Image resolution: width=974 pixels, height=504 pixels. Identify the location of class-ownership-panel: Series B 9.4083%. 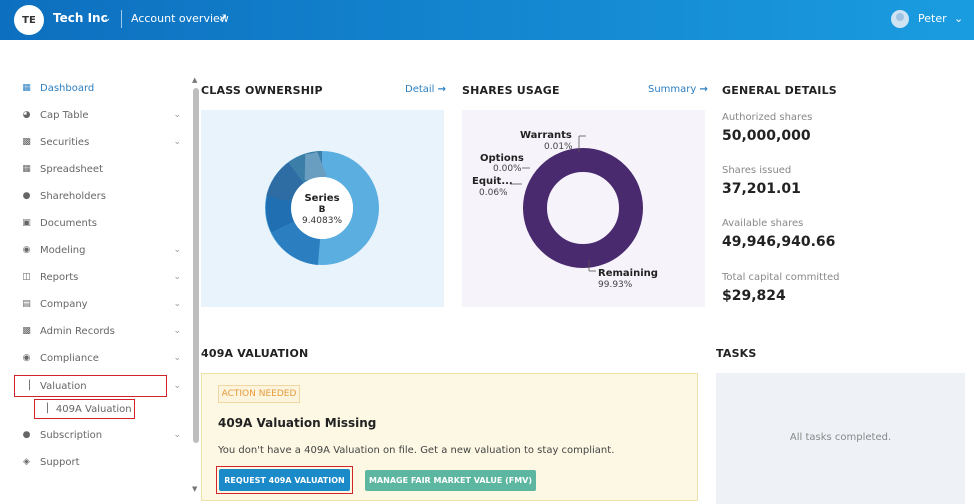
(322, 208).